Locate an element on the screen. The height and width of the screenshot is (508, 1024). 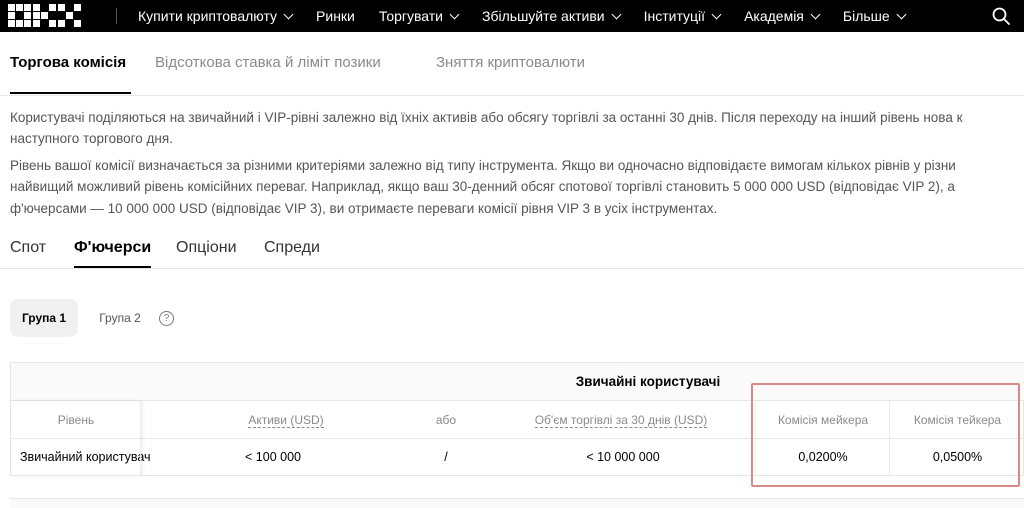
header-or: або is located at coordinates (446, 420).